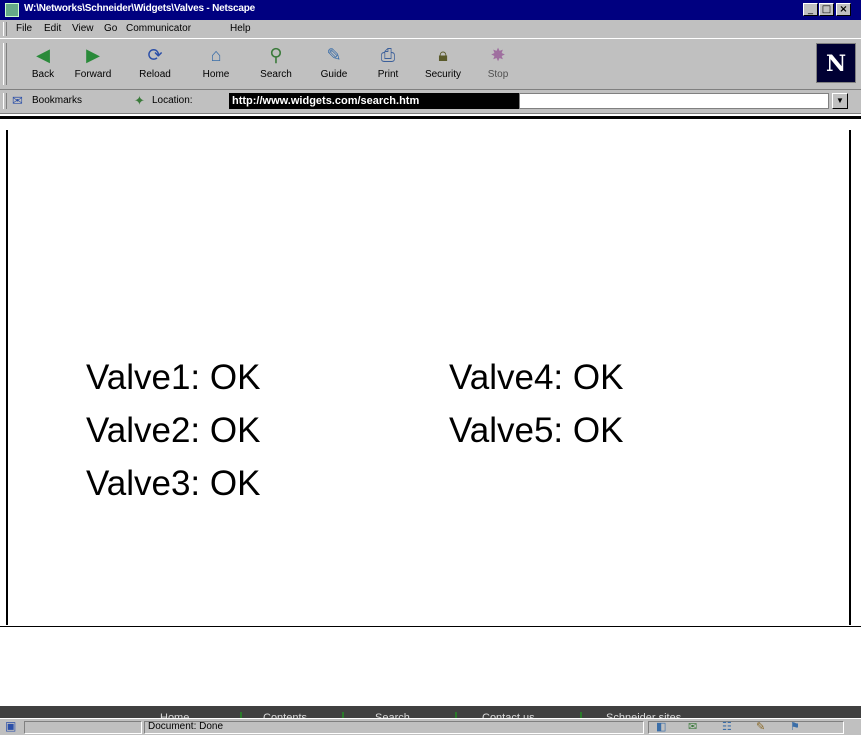  I want to click on bookmarks-button: Bookmarks, so click(57, 100).